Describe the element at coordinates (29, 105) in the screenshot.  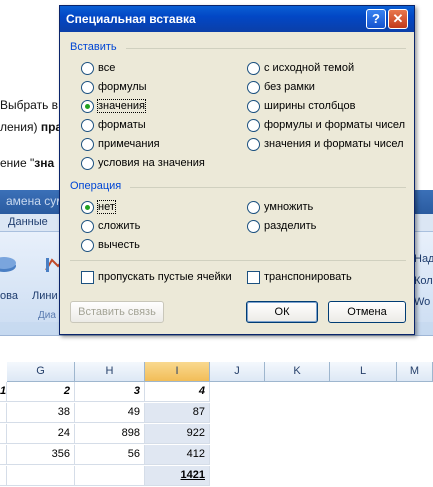
I see `doc-line-1: Выбрать в` at that location.